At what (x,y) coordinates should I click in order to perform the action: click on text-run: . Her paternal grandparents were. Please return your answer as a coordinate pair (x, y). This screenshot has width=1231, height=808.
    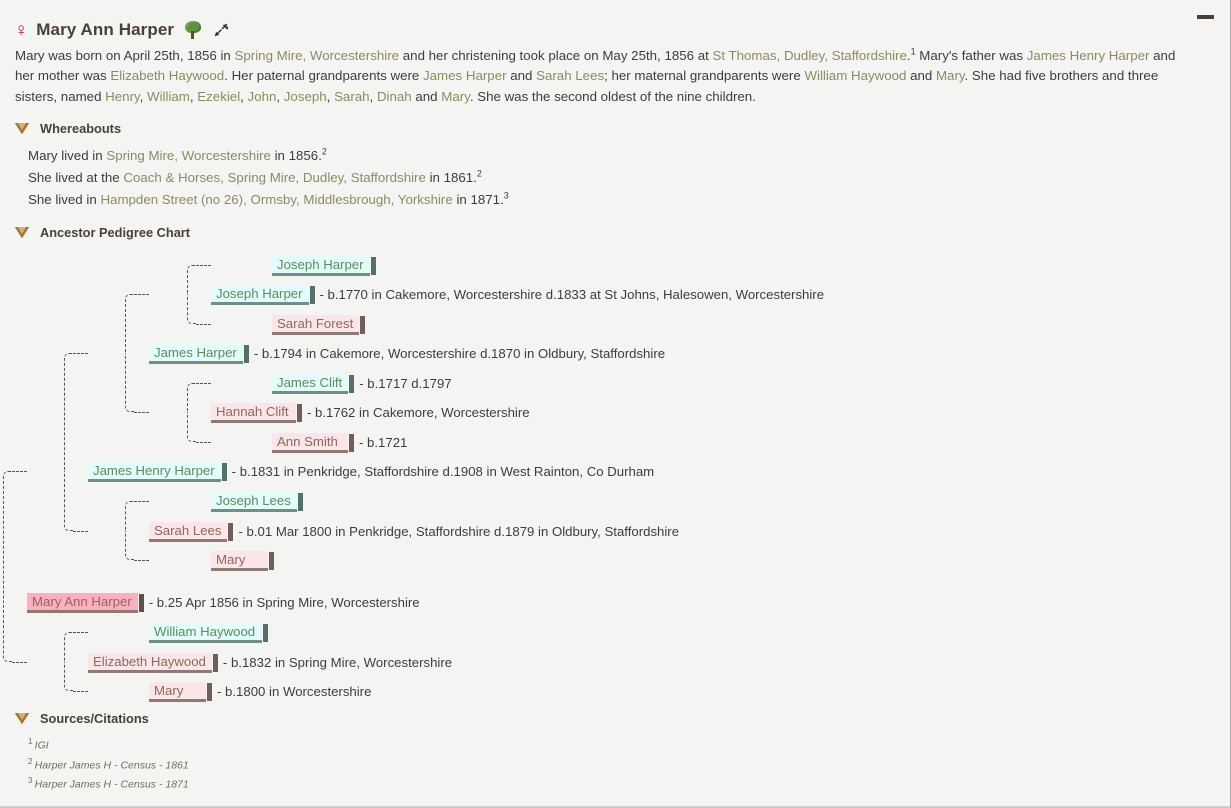
    Looking at the image, I should click on (324, 76).